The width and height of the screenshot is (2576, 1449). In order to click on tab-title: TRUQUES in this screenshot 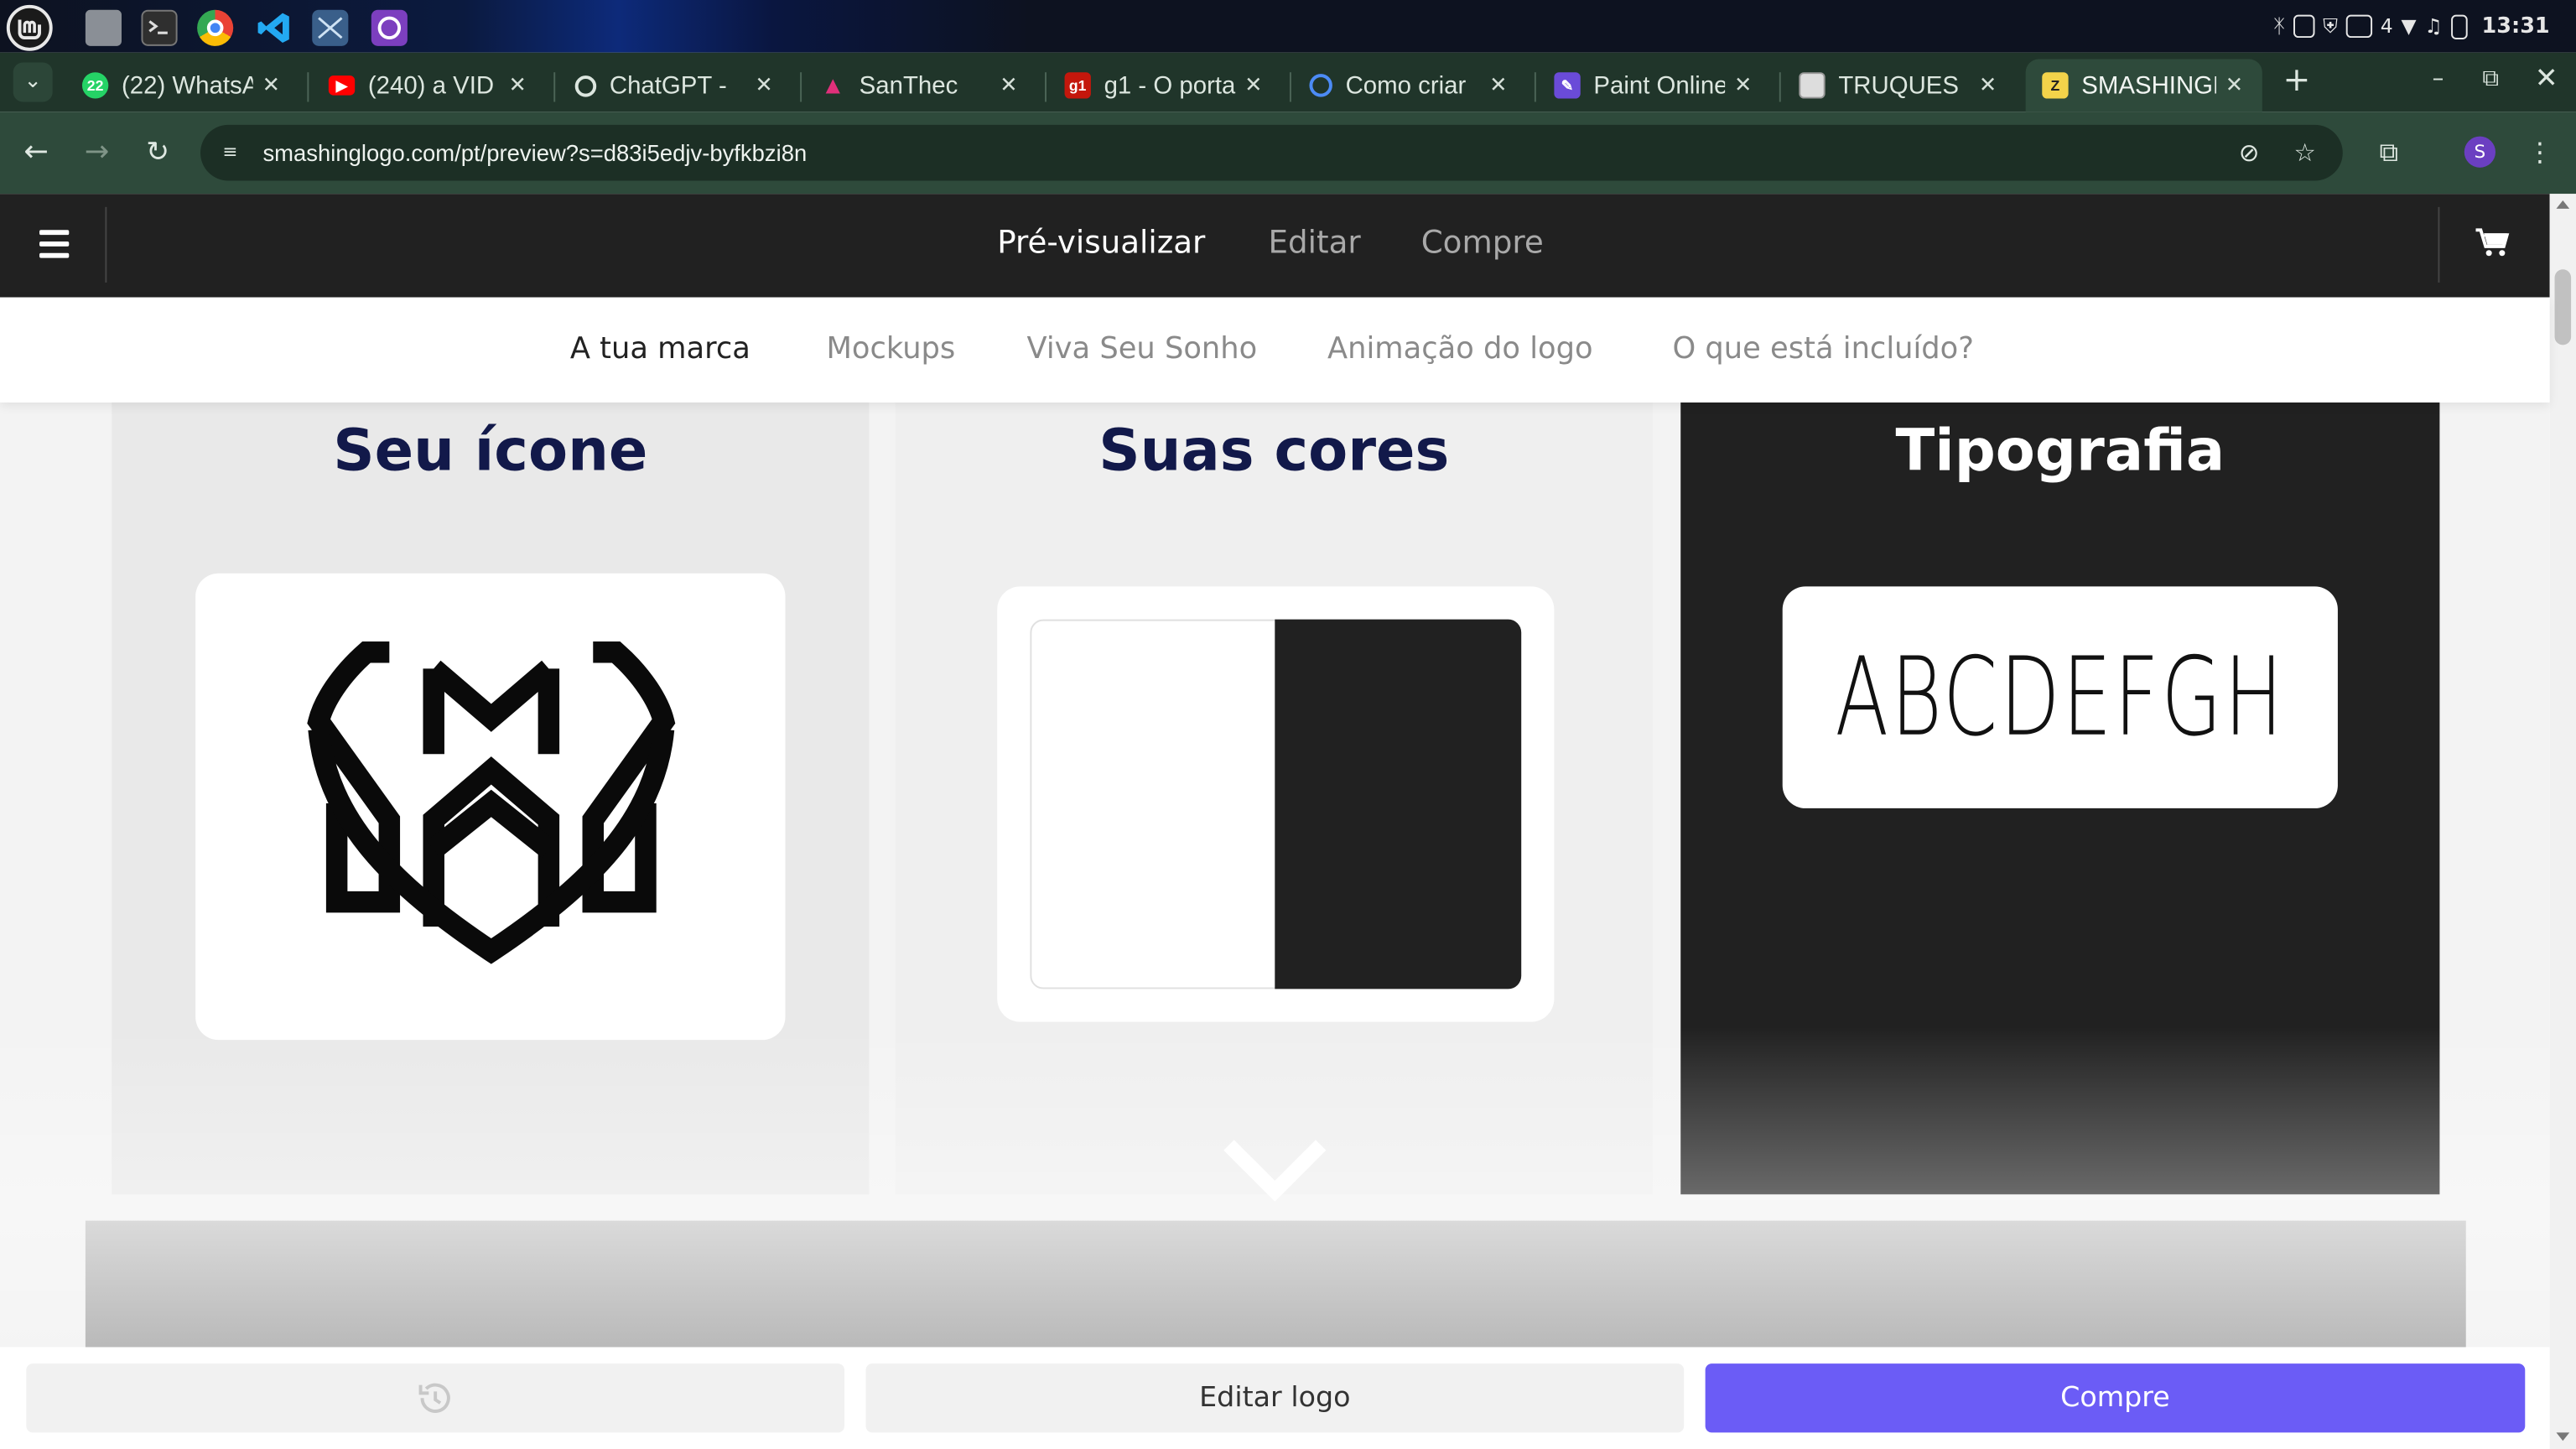, I will do `click(1899, 85)`.